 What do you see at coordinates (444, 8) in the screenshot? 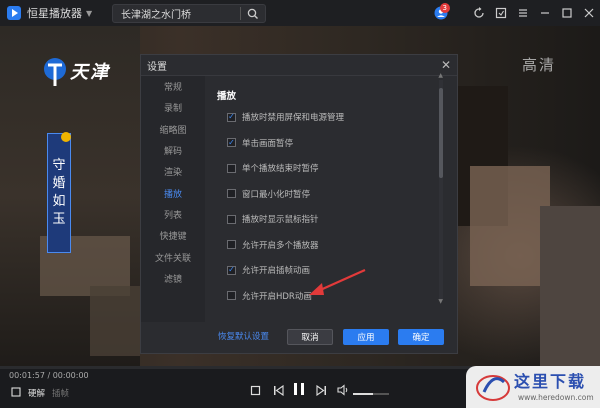
I see `notification-badge: 3` at bounding box center [444, 8].